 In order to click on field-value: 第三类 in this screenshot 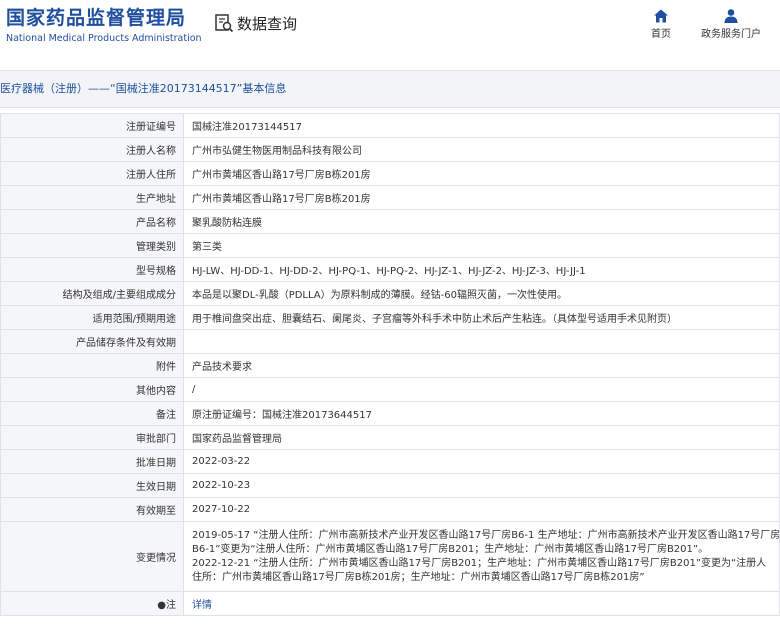, I will do `click(481, 245)`.